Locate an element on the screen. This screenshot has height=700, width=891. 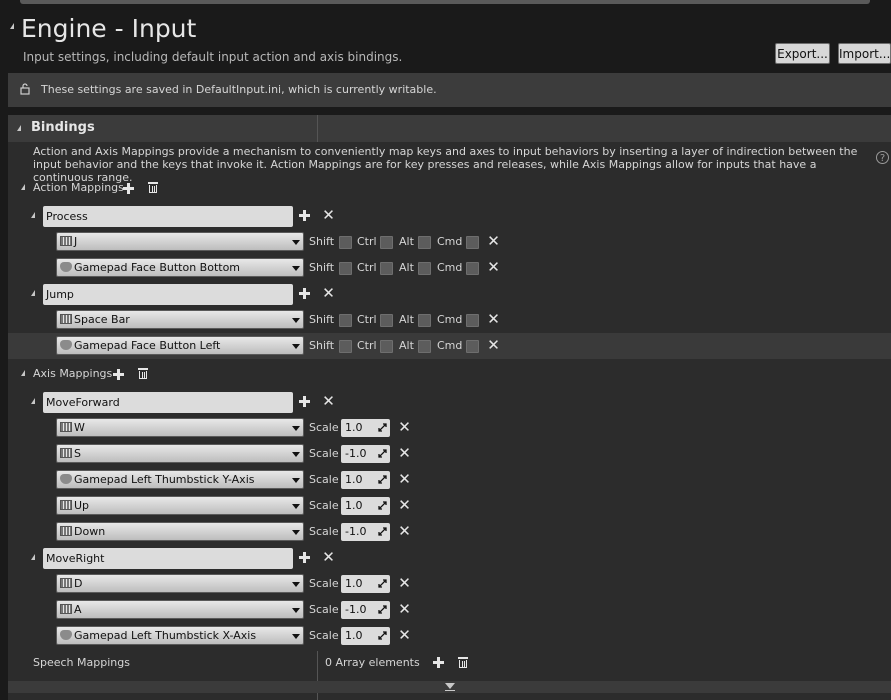
collapse-bindings-arrow is located at coordinates (19, 128).